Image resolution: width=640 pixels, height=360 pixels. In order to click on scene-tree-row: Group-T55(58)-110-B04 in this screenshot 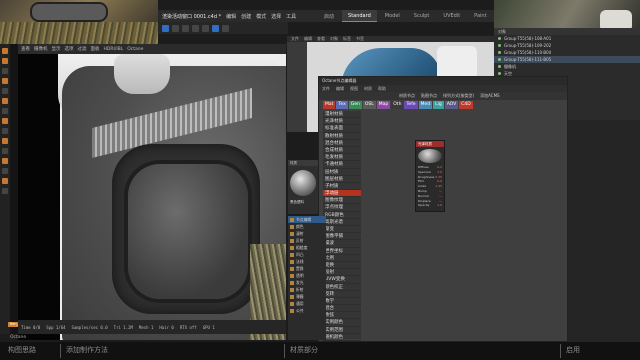, I will do `click(567, 52)`.